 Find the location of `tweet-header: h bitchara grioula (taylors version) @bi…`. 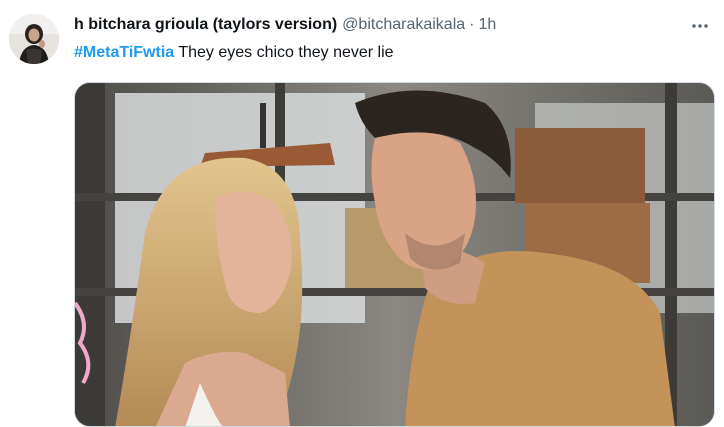

tweet-header: h bitchara grioula (taylors version) @bi… is located at coordinates (285, 25).